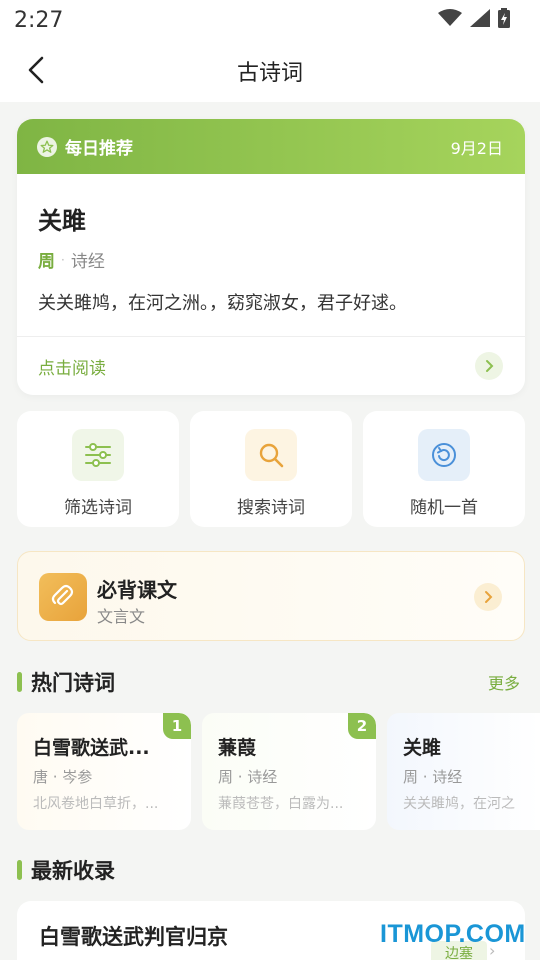 The image size is (540, 960). What do you see at coordinates (270, 20) in the screenshot?
I see `status-bar: 2:27` at bounding box center [270, 20].